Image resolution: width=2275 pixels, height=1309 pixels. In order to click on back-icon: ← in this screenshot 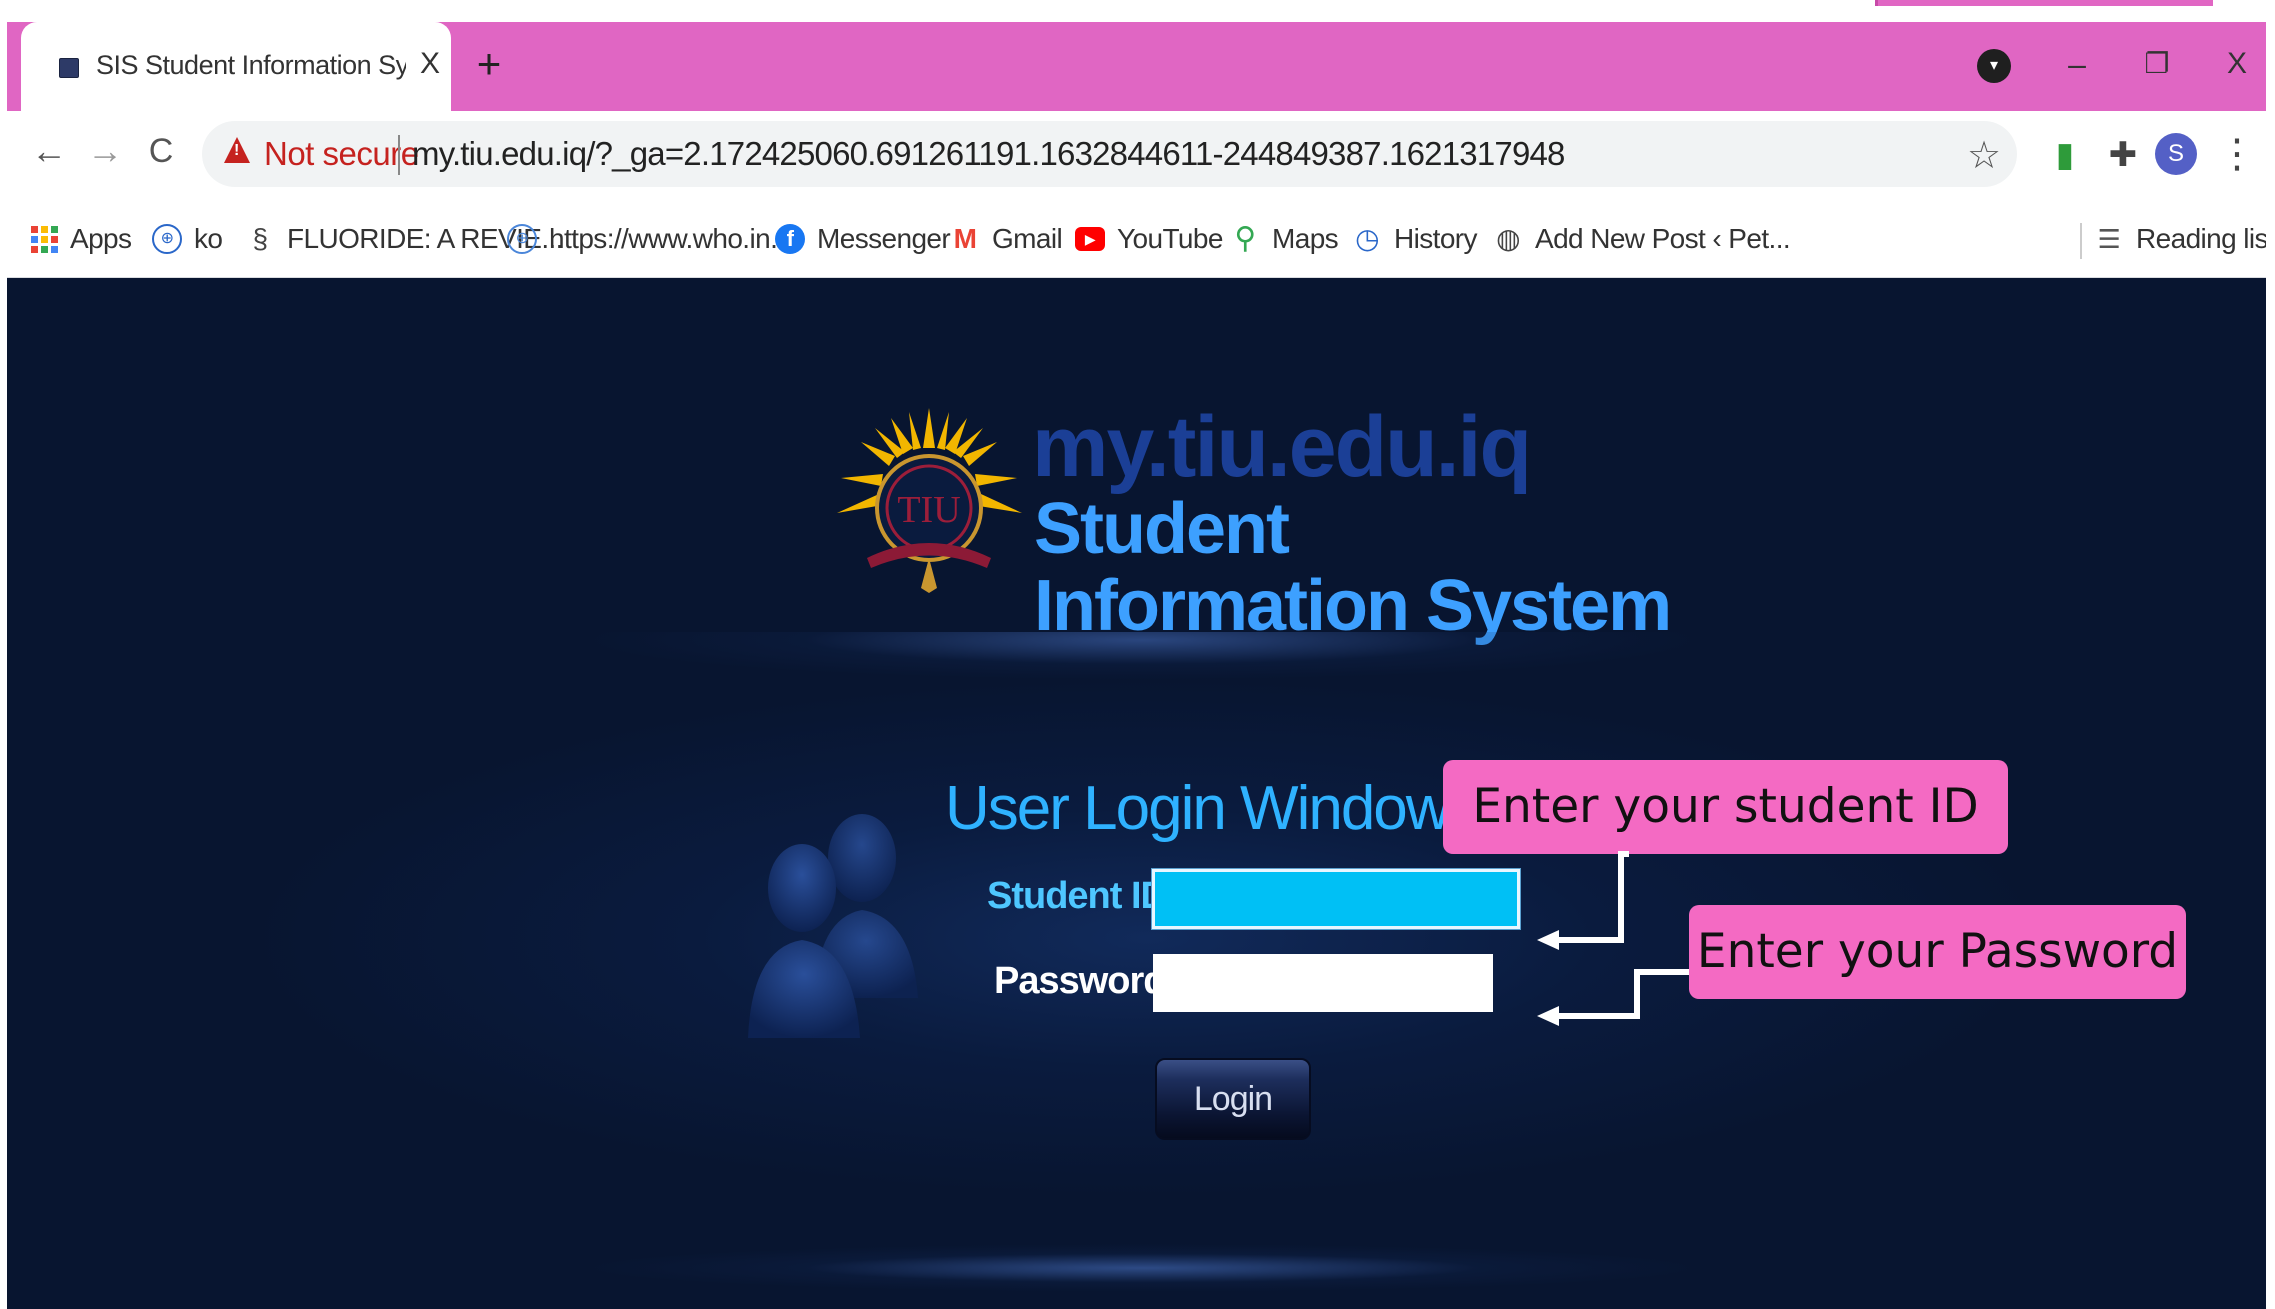, I will do `click(49, 151)`.